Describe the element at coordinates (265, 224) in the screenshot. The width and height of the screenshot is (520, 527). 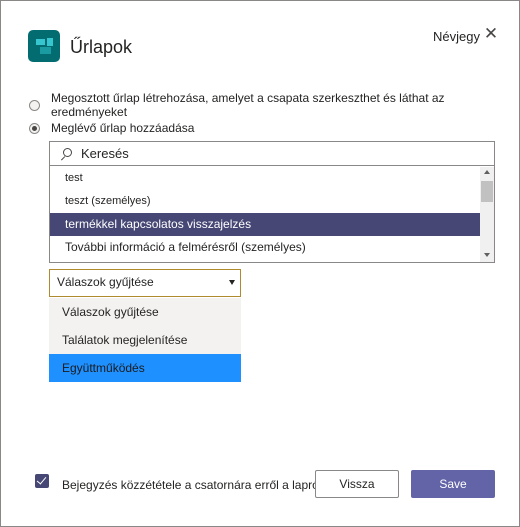
I see `form-list-item-selected: termékkel kapcsolatos visszajelzés` at that location.